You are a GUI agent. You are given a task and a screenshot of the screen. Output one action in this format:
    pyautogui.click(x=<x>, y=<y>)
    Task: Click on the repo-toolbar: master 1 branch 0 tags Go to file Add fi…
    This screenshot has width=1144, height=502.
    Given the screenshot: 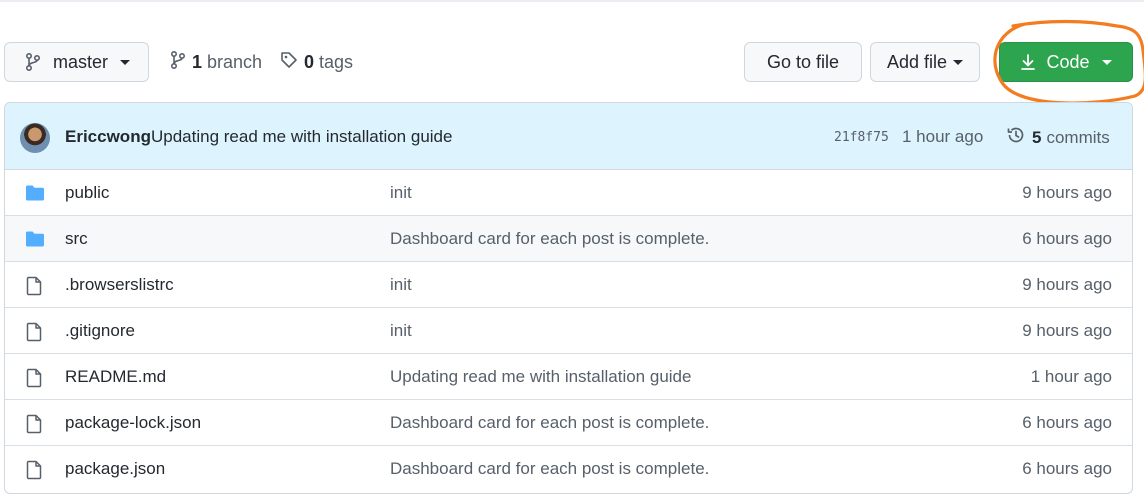 What is the action you would take?
    pyautogui.click(x=572, y=62)
    